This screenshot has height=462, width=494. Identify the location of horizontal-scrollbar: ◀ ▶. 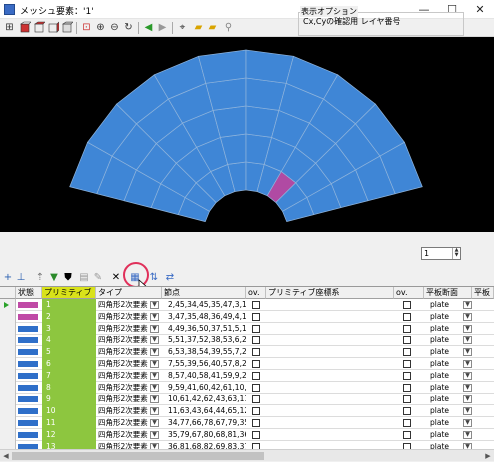
(247, 455).